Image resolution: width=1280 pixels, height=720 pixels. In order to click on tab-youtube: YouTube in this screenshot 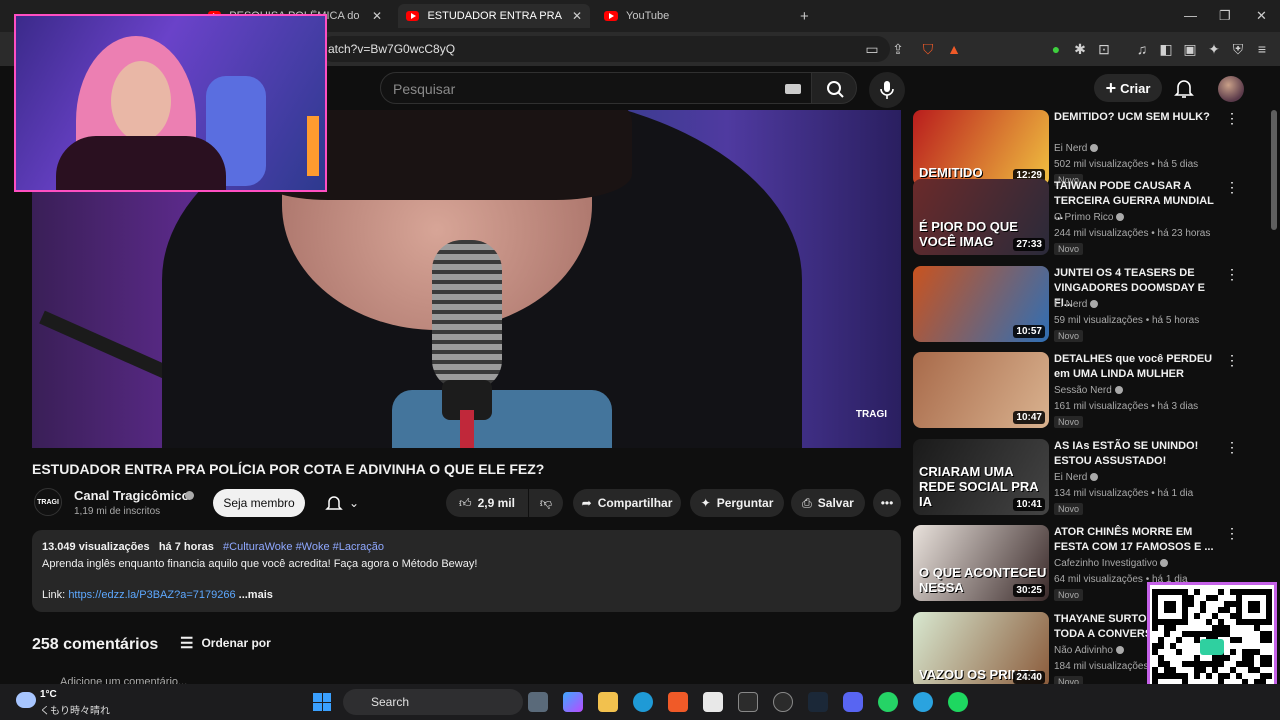, I will do `click(691, 16)`.